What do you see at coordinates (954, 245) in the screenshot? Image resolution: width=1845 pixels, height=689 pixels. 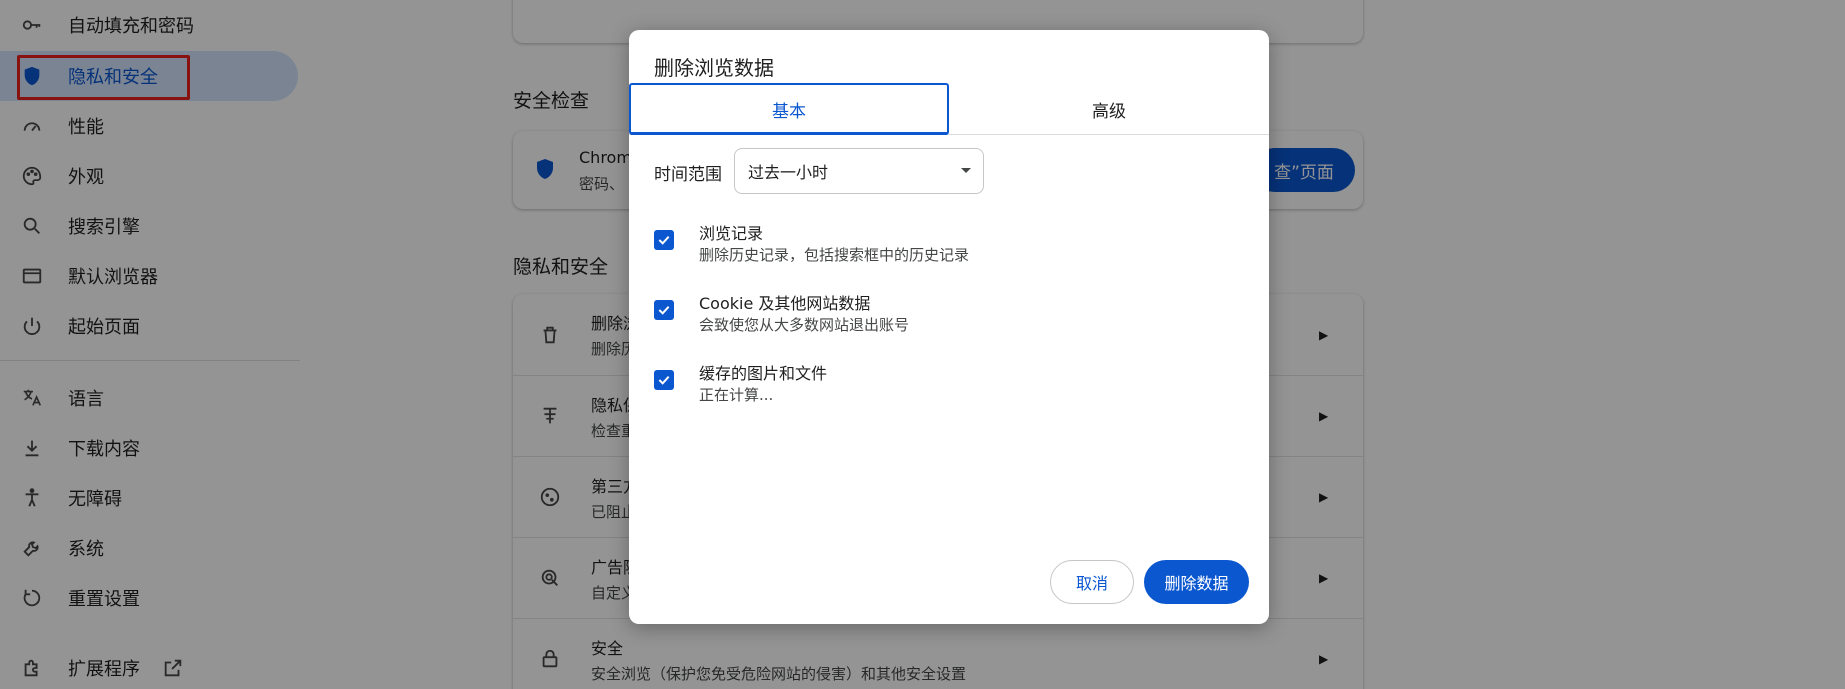 I see `option-browsing-history: 浏览记录 删除历史记录，包括搜索框中的历史记录` at bounding box center [954, 245].